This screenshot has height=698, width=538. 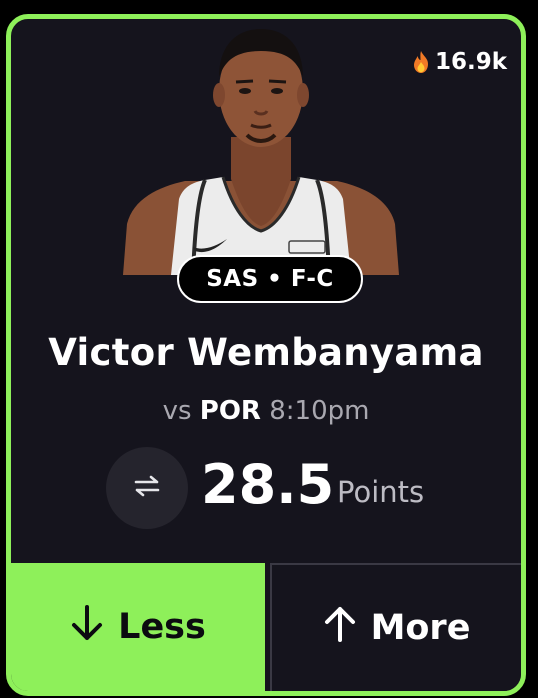 I want to click on team-position-badge: SAS • F-C, so click(x=270, y=279).